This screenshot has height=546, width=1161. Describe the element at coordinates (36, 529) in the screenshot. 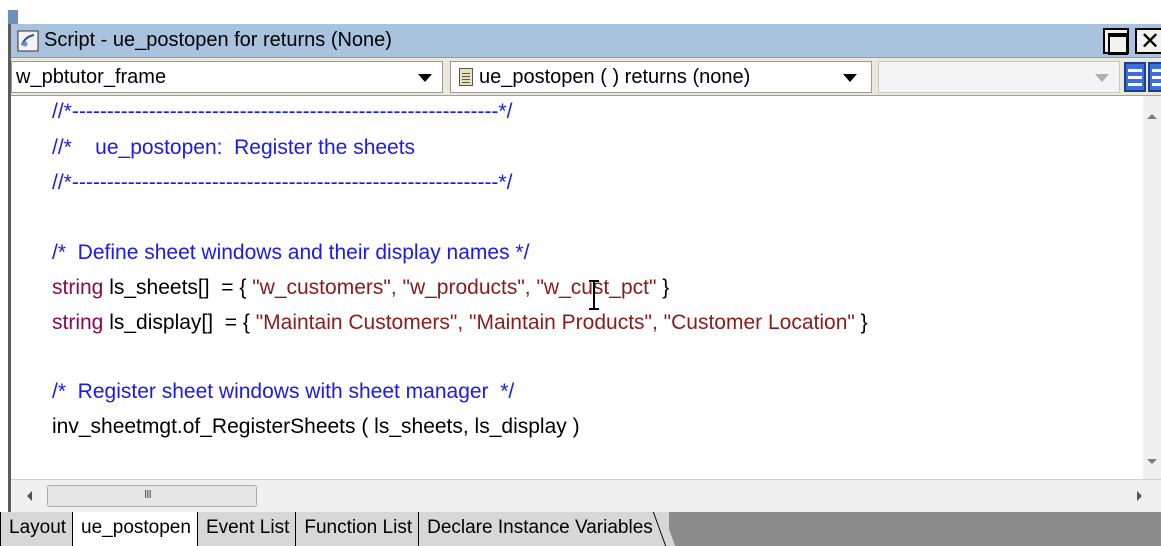

I see `tab-layout: Layout` at that location.